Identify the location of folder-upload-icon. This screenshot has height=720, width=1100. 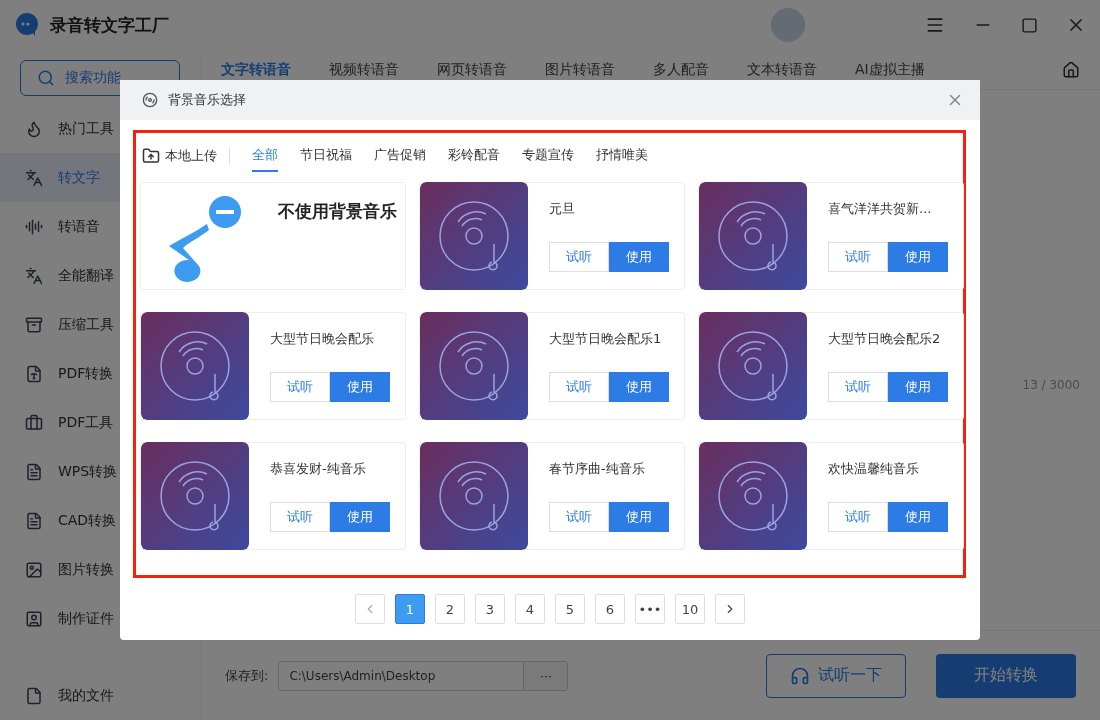
(151, 156).